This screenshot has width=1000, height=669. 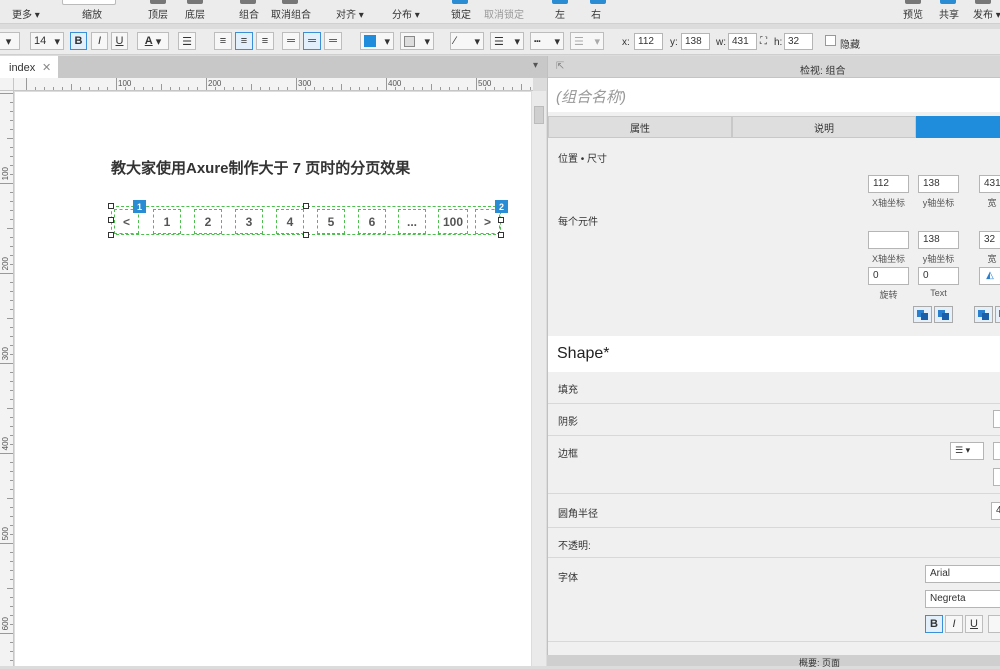 What do you see at coordinates (888, 276) in the screenshot?
I see `rotate-input: 0` at bounding box center [888, 276].